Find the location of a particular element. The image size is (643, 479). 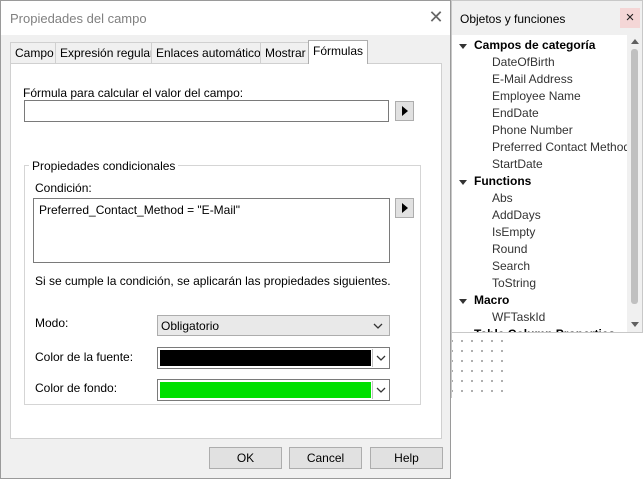

tab-mostrar: Mostrar is located at coordinates (285, 52).